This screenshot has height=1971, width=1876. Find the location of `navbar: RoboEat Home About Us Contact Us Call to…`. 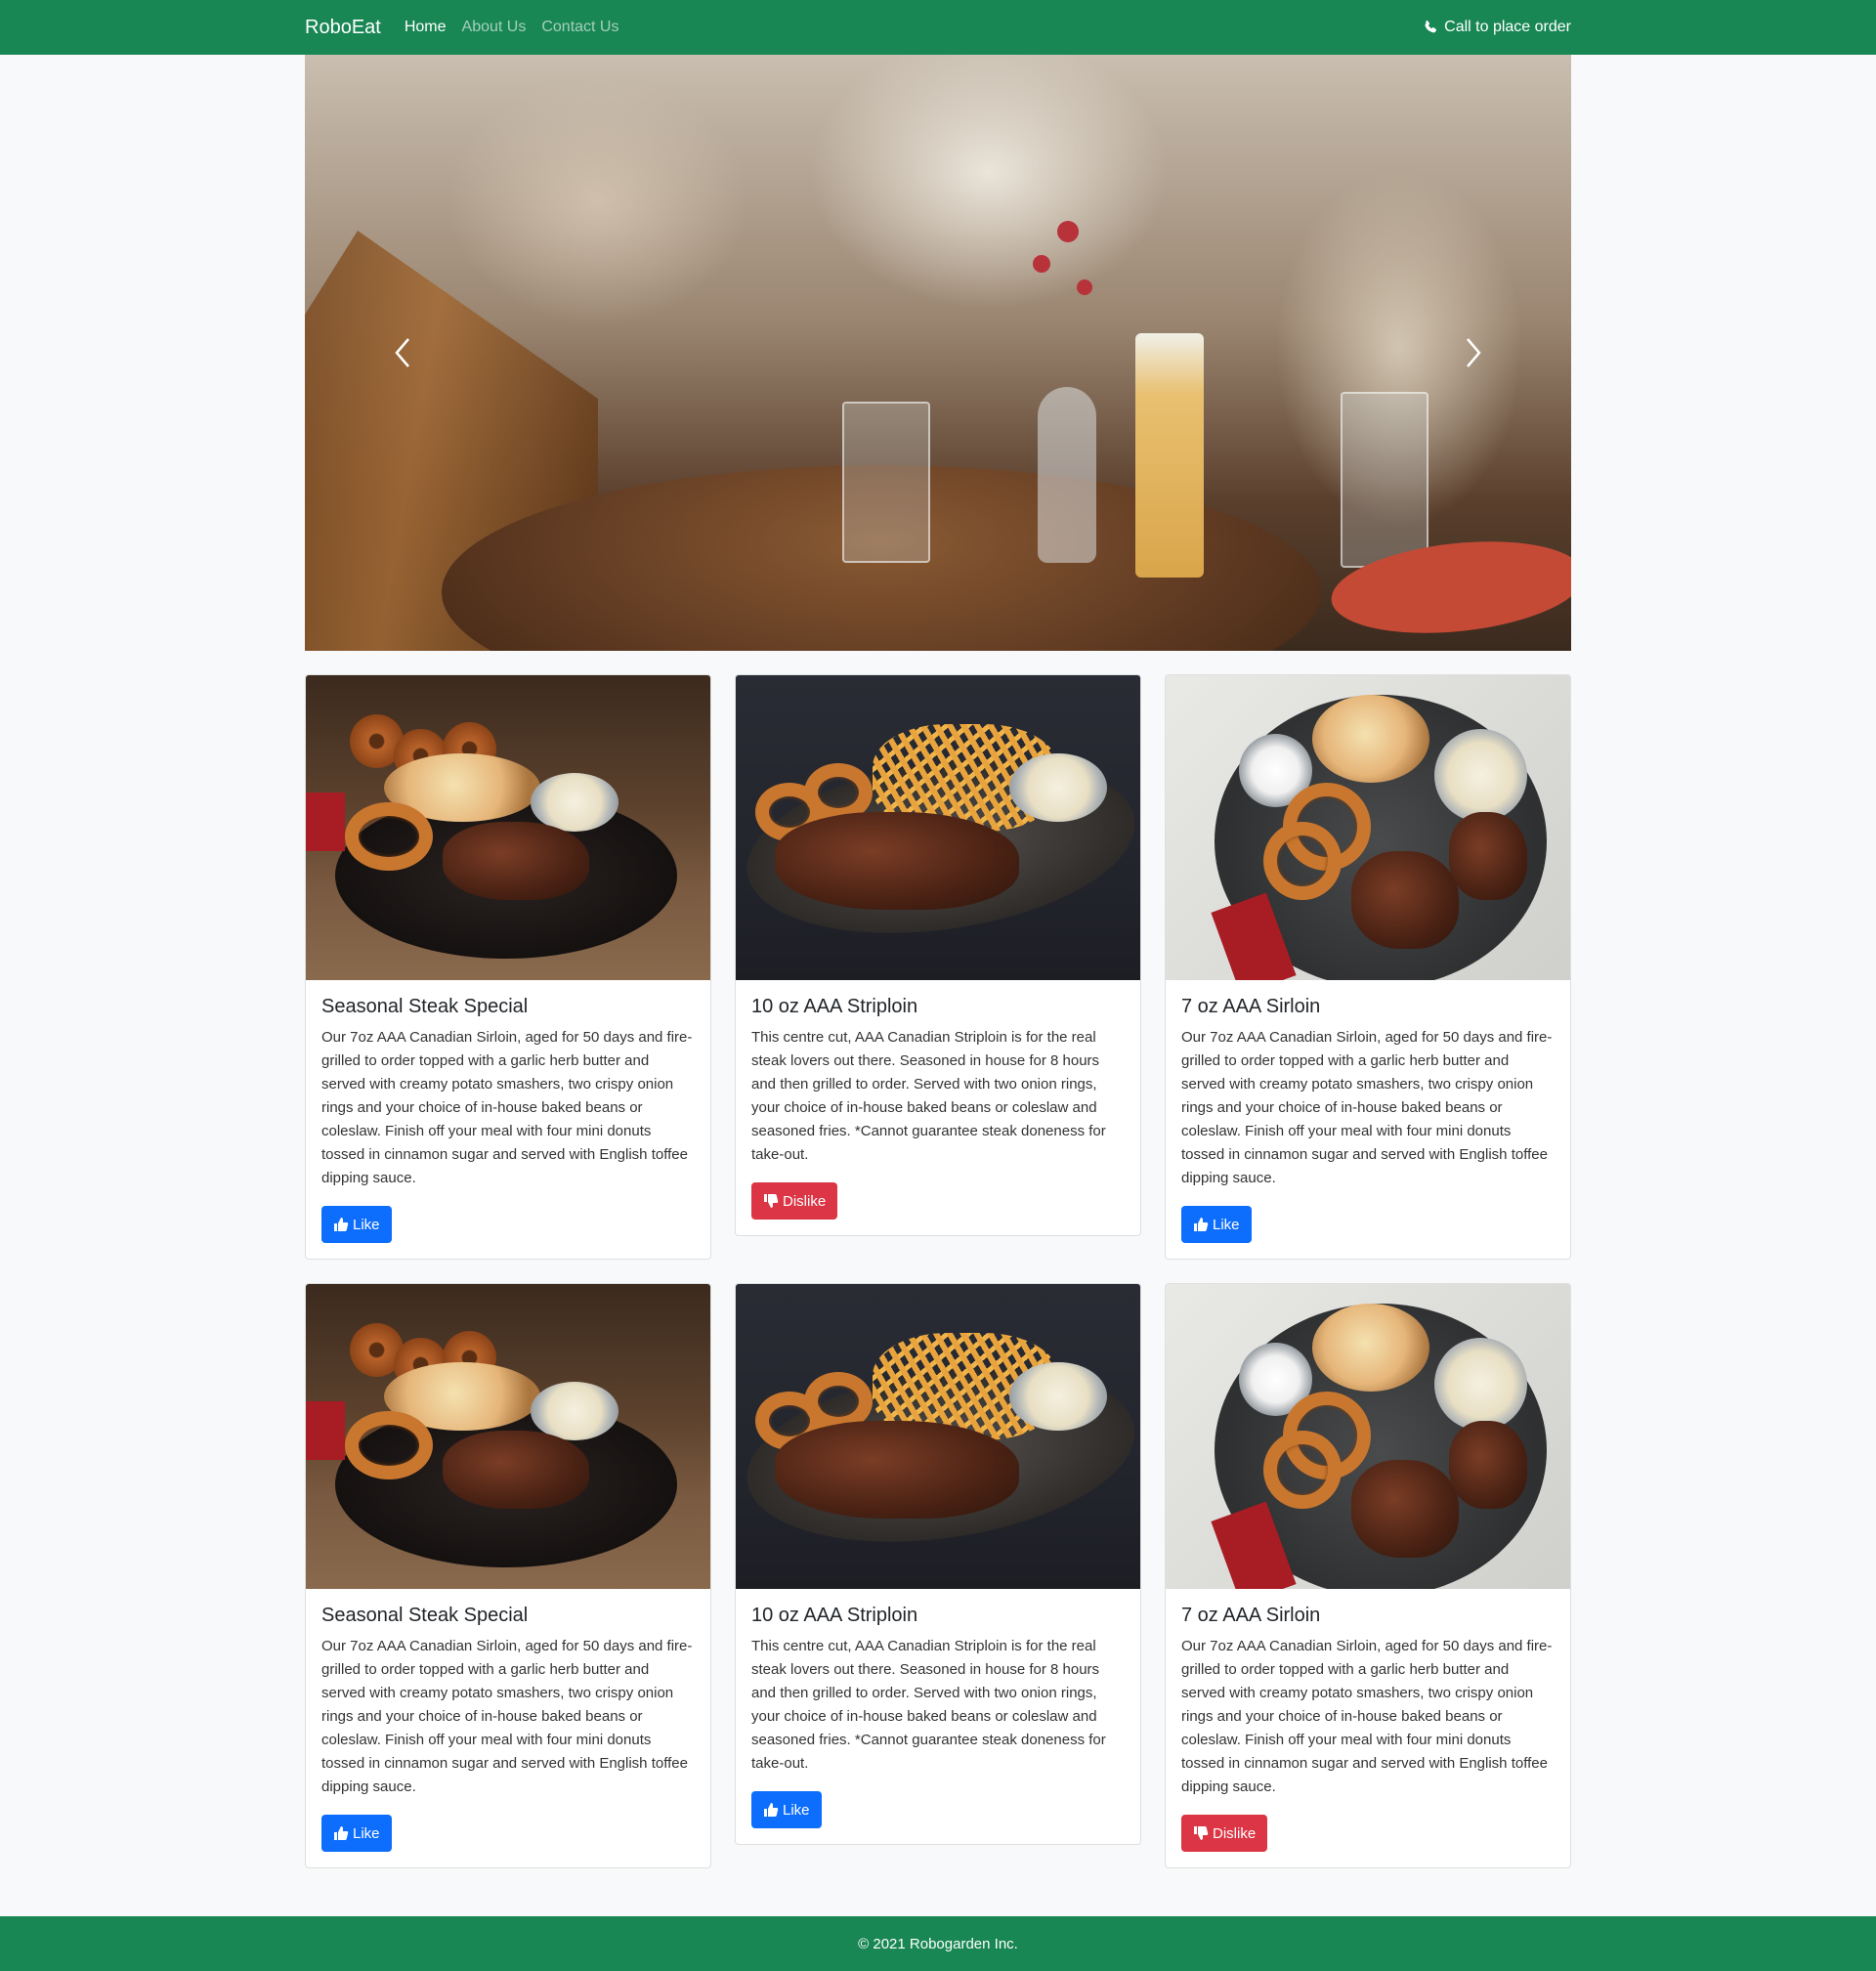

navbar: RoboEat Home About Us Contact Us Call to… is located at coordinates (938, 28).